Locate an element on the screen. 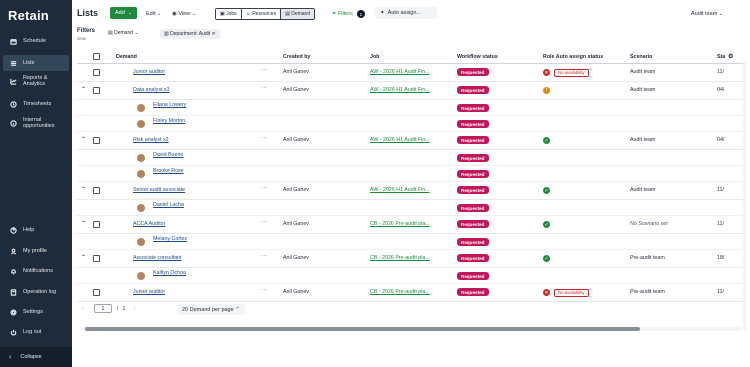  sidebar-item-reports-analytics: Reports & Analytics is located at coordinates (36, 81).